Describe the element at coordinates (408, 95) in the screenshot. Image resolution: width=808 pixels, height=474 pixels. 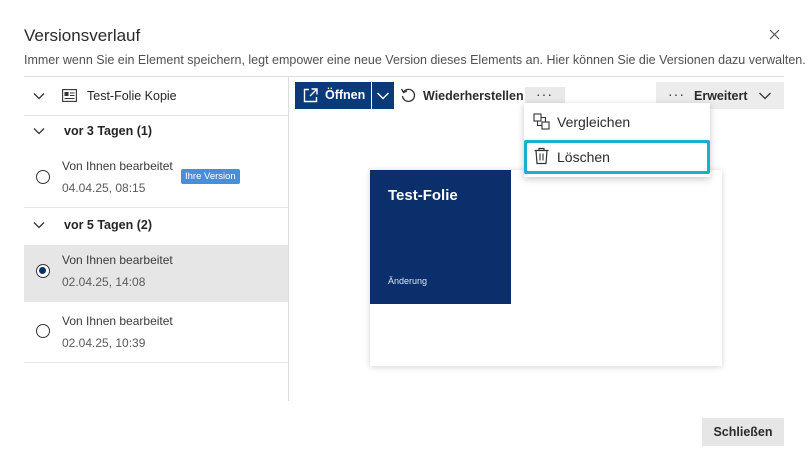
I see `restore-icon` at that location.